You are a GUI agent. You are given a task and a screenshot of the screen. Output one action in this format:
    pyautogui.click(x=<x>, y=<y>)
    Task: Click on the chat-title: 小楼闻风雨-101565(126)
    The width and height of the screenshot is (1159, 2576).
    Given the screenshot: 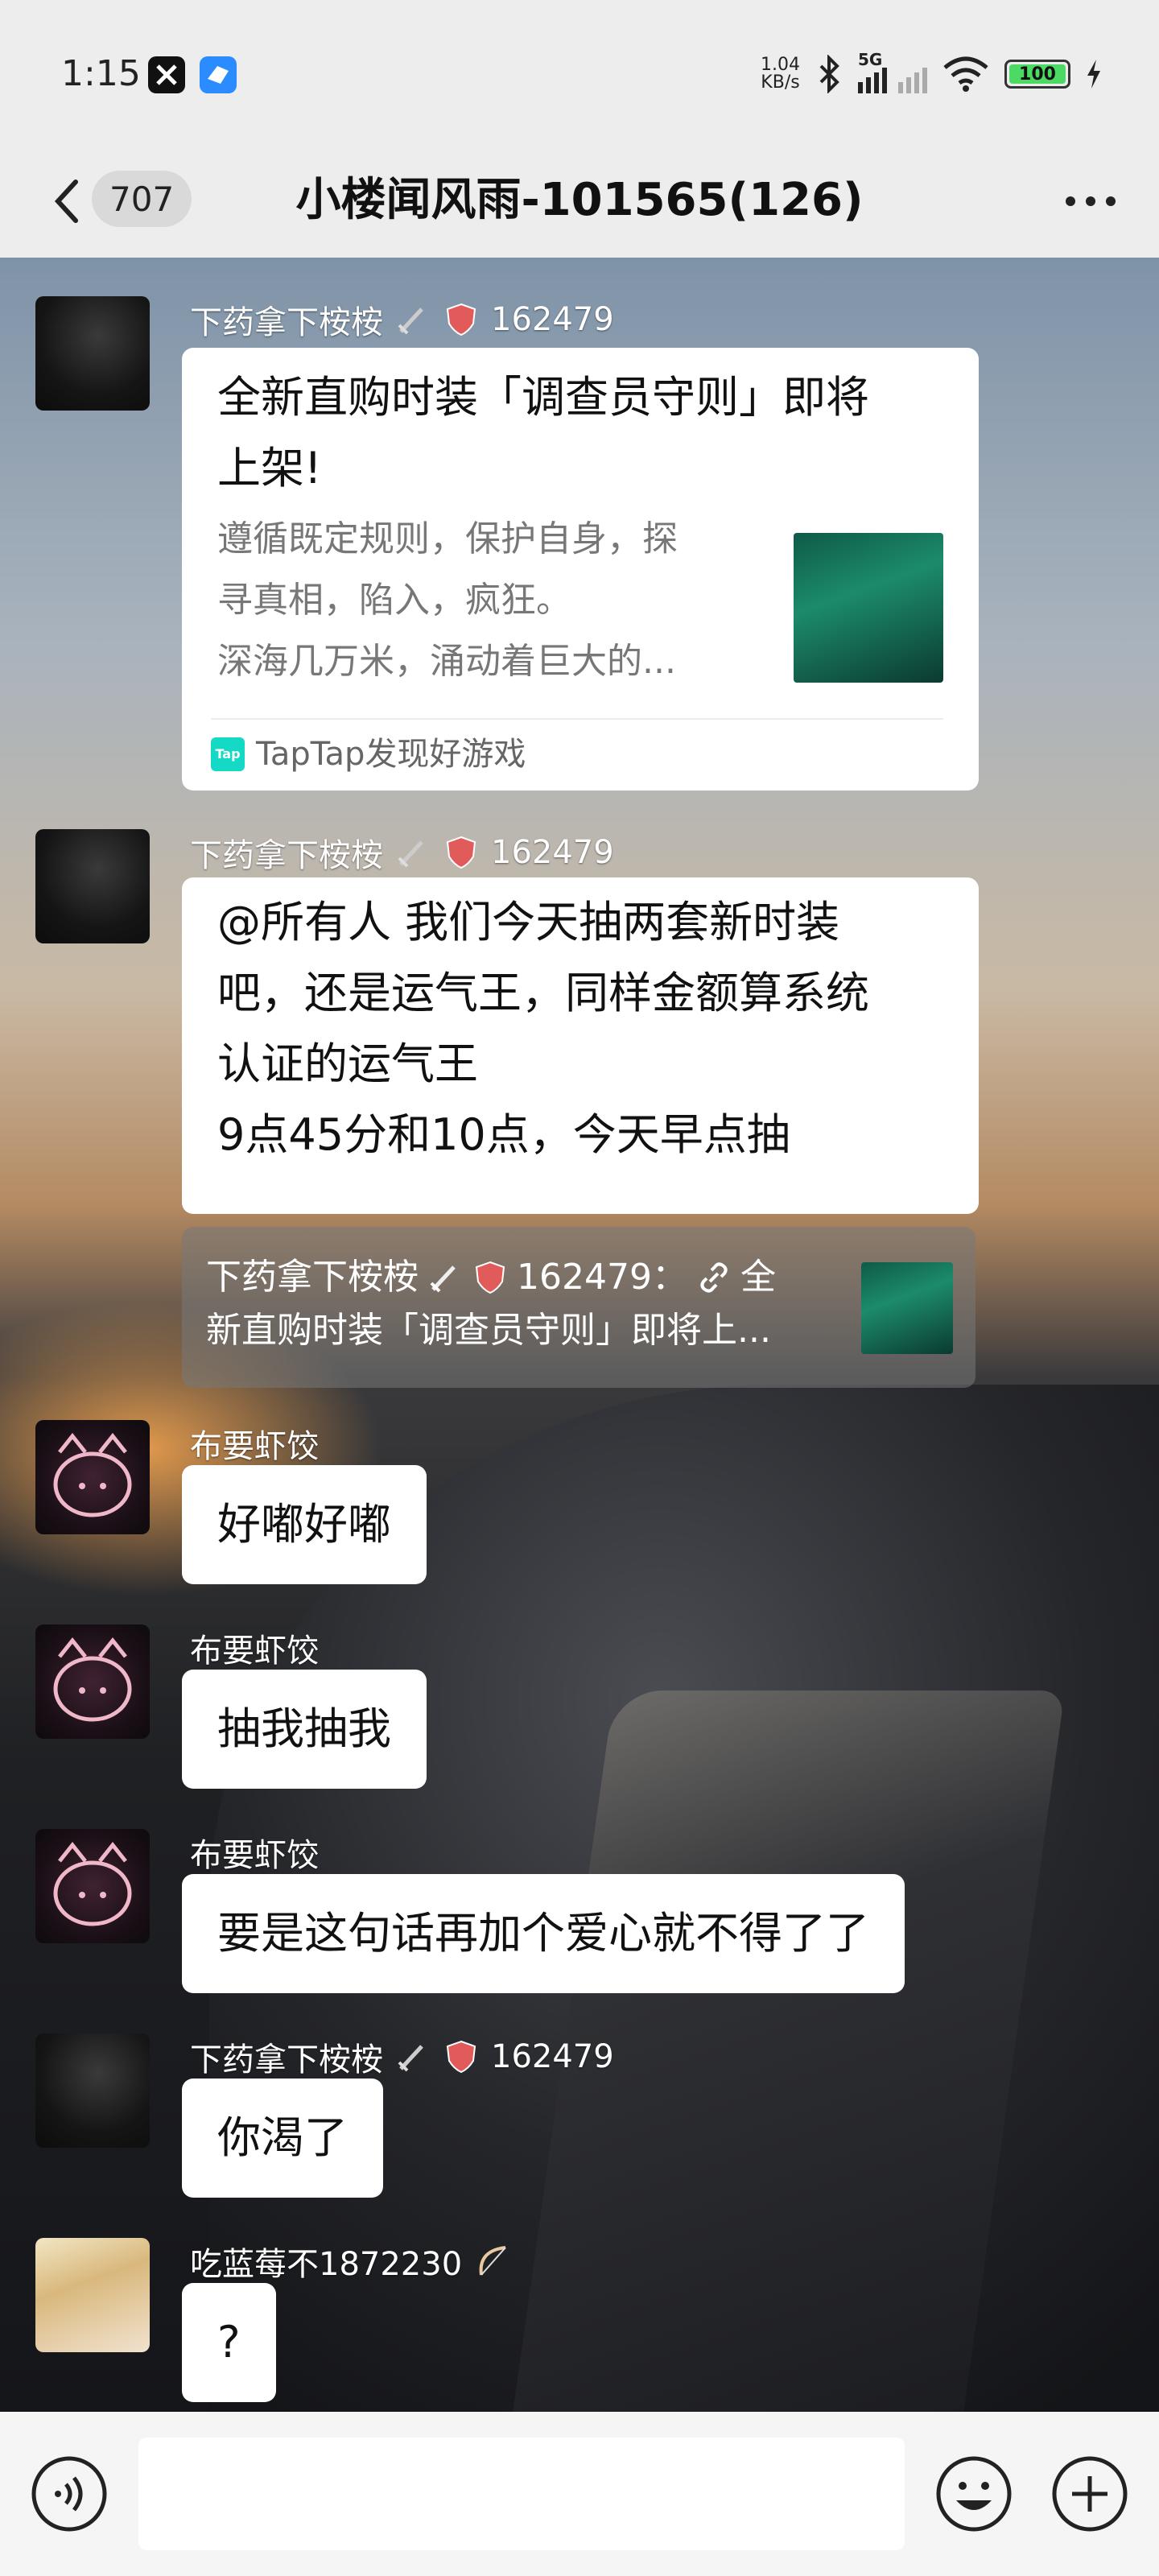 What is the action you would take?
    pyautogui.click(x=579, y=200)
    